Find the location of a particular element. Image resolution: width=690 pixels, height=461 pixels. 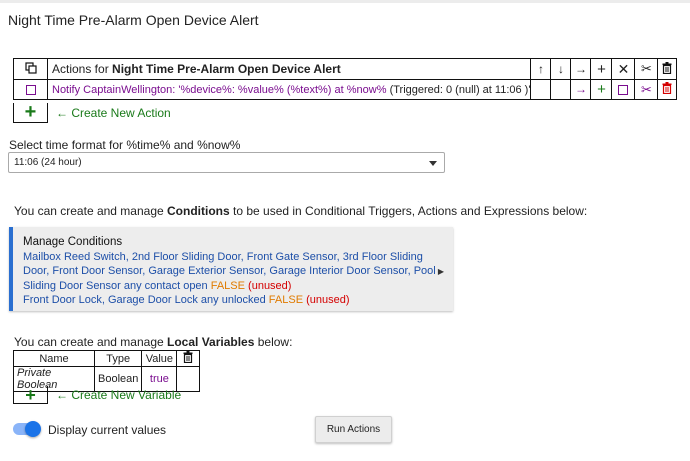

create-new-variable: + ← Create New Variable is located at coordinates (97, 395).